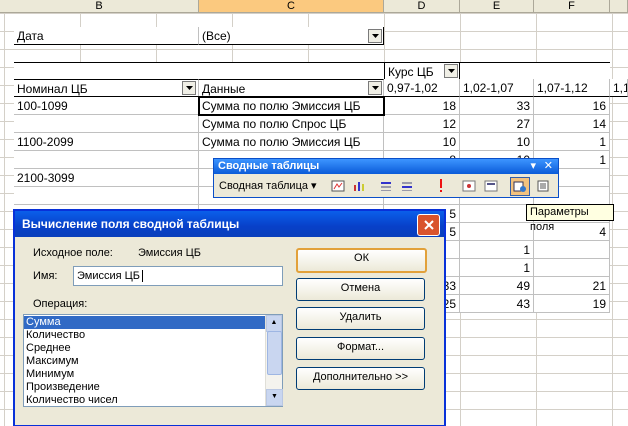 The image size is (628, 426). Describe the element at coordinates (106, 178) in the screenshot. I see `row-group-label: 2100-3099` at that location.